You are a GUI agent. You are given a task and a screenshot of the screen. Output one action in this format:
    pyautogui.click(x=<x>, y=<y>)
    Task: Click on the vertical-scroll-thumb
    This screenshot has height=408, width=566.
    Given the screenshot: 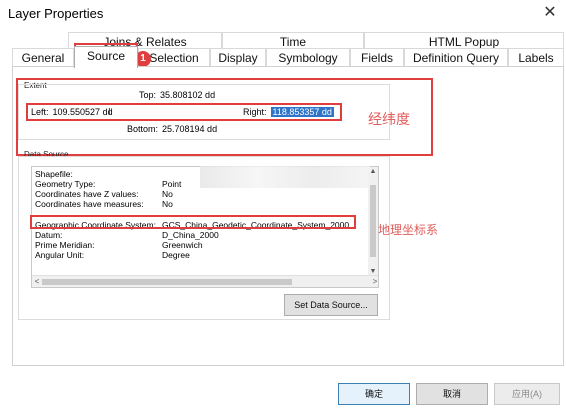 What is the action you would take?
    pyautogui.click(x=373, y=221)
    